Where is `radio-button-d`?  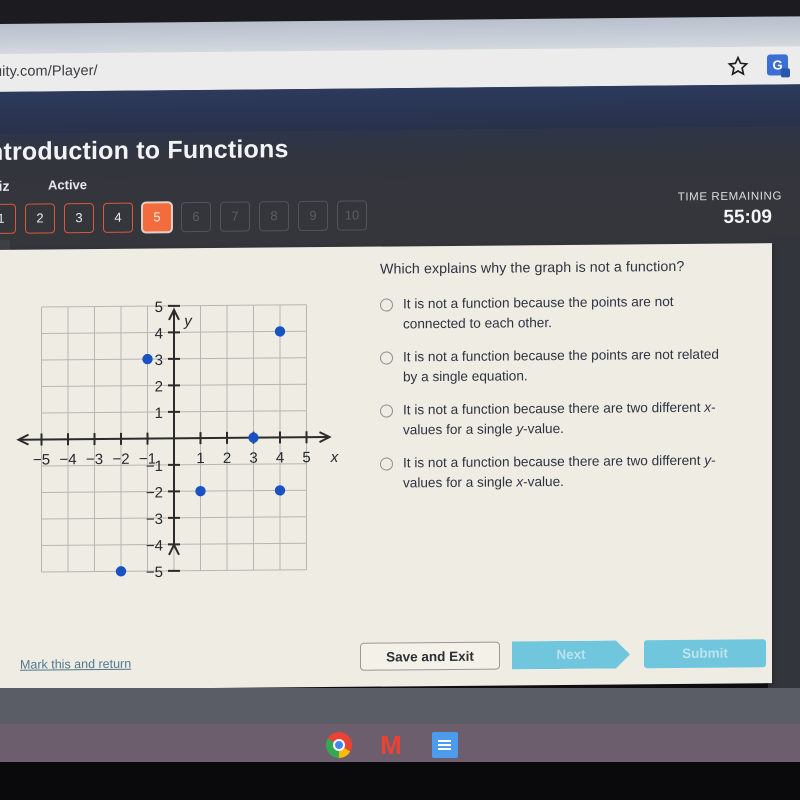 radio-button-d is located at coordinates (386, 464).